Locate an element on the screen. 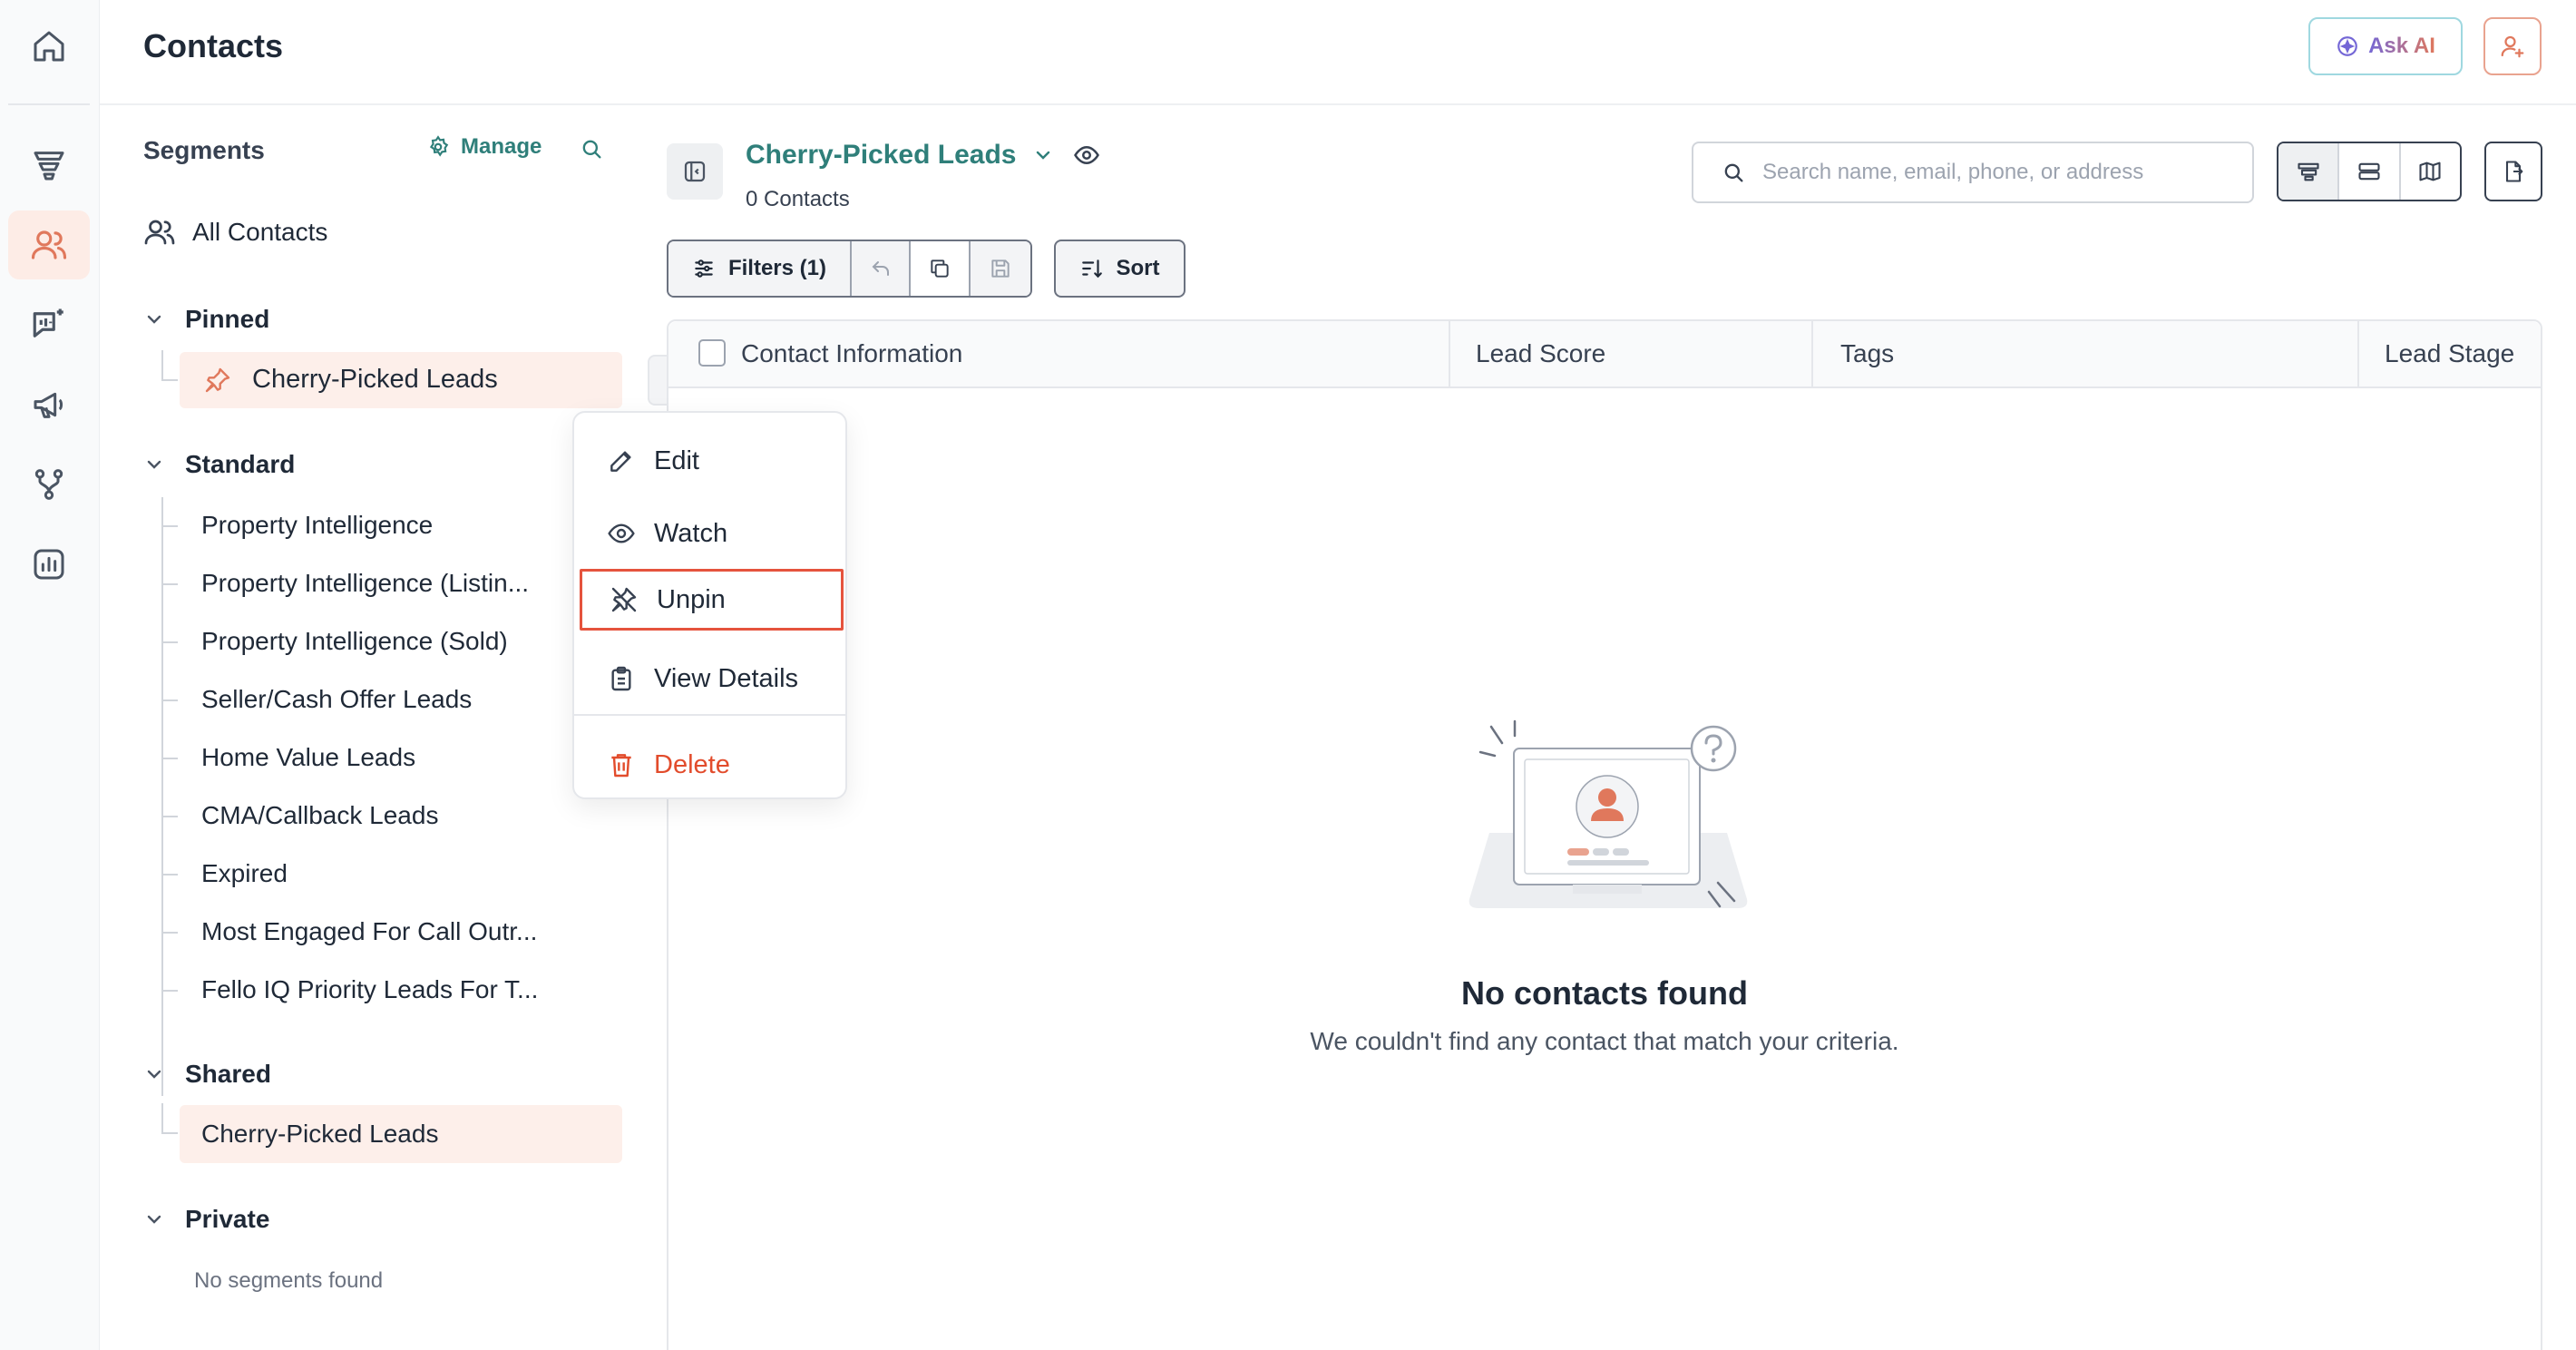 The width and height of the screenshot is (2576, 1350). pin-icon is located at coordinates (217, 380).